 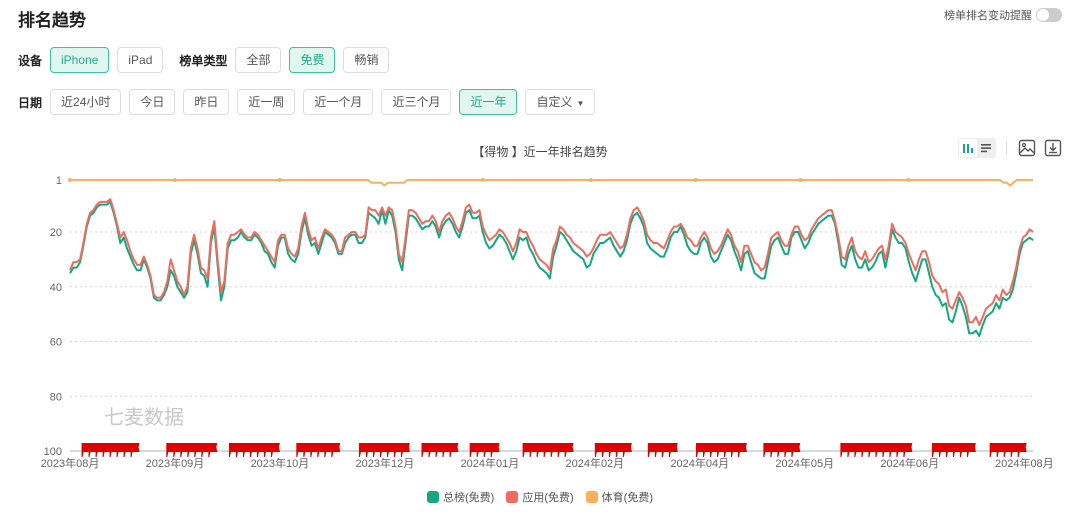 What do you see at coordinates (70, 463) in the screenshot?
I see `x-tick-label: 2023年08月` at bounding box center [70, 463].